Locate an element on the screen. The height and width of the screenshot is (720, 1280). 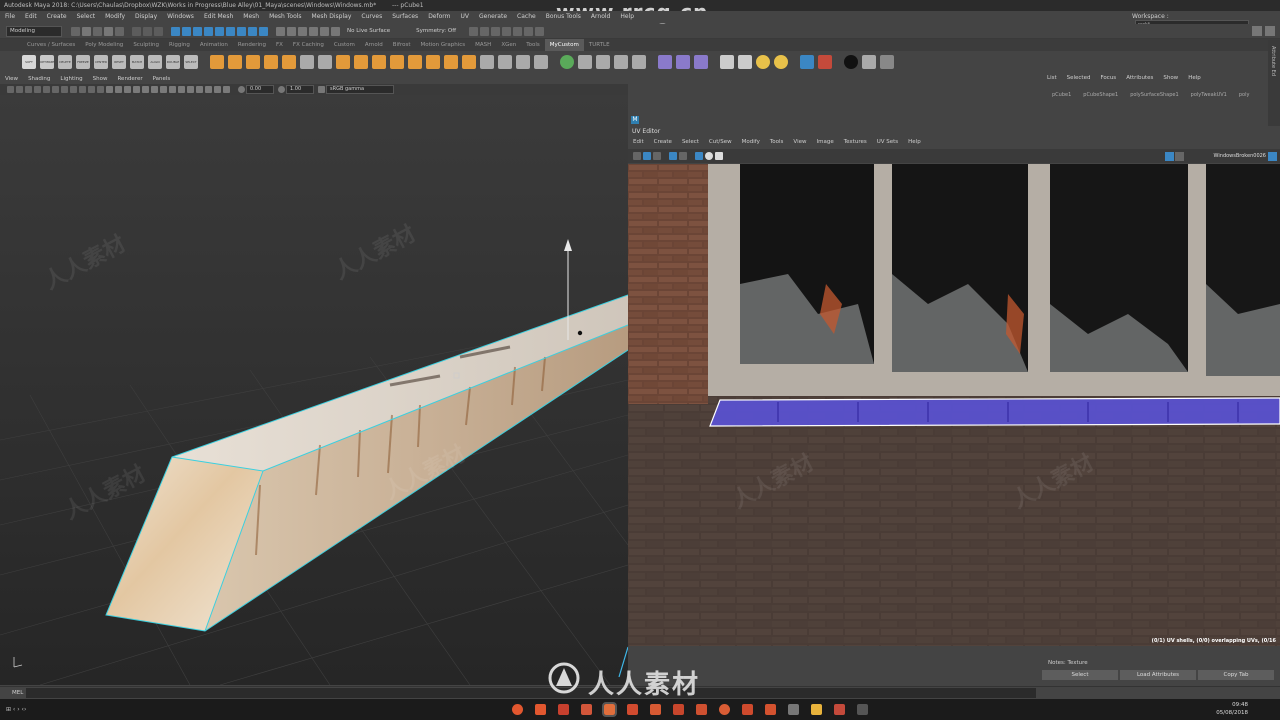
link-icon is located at coordinates (807, 61).